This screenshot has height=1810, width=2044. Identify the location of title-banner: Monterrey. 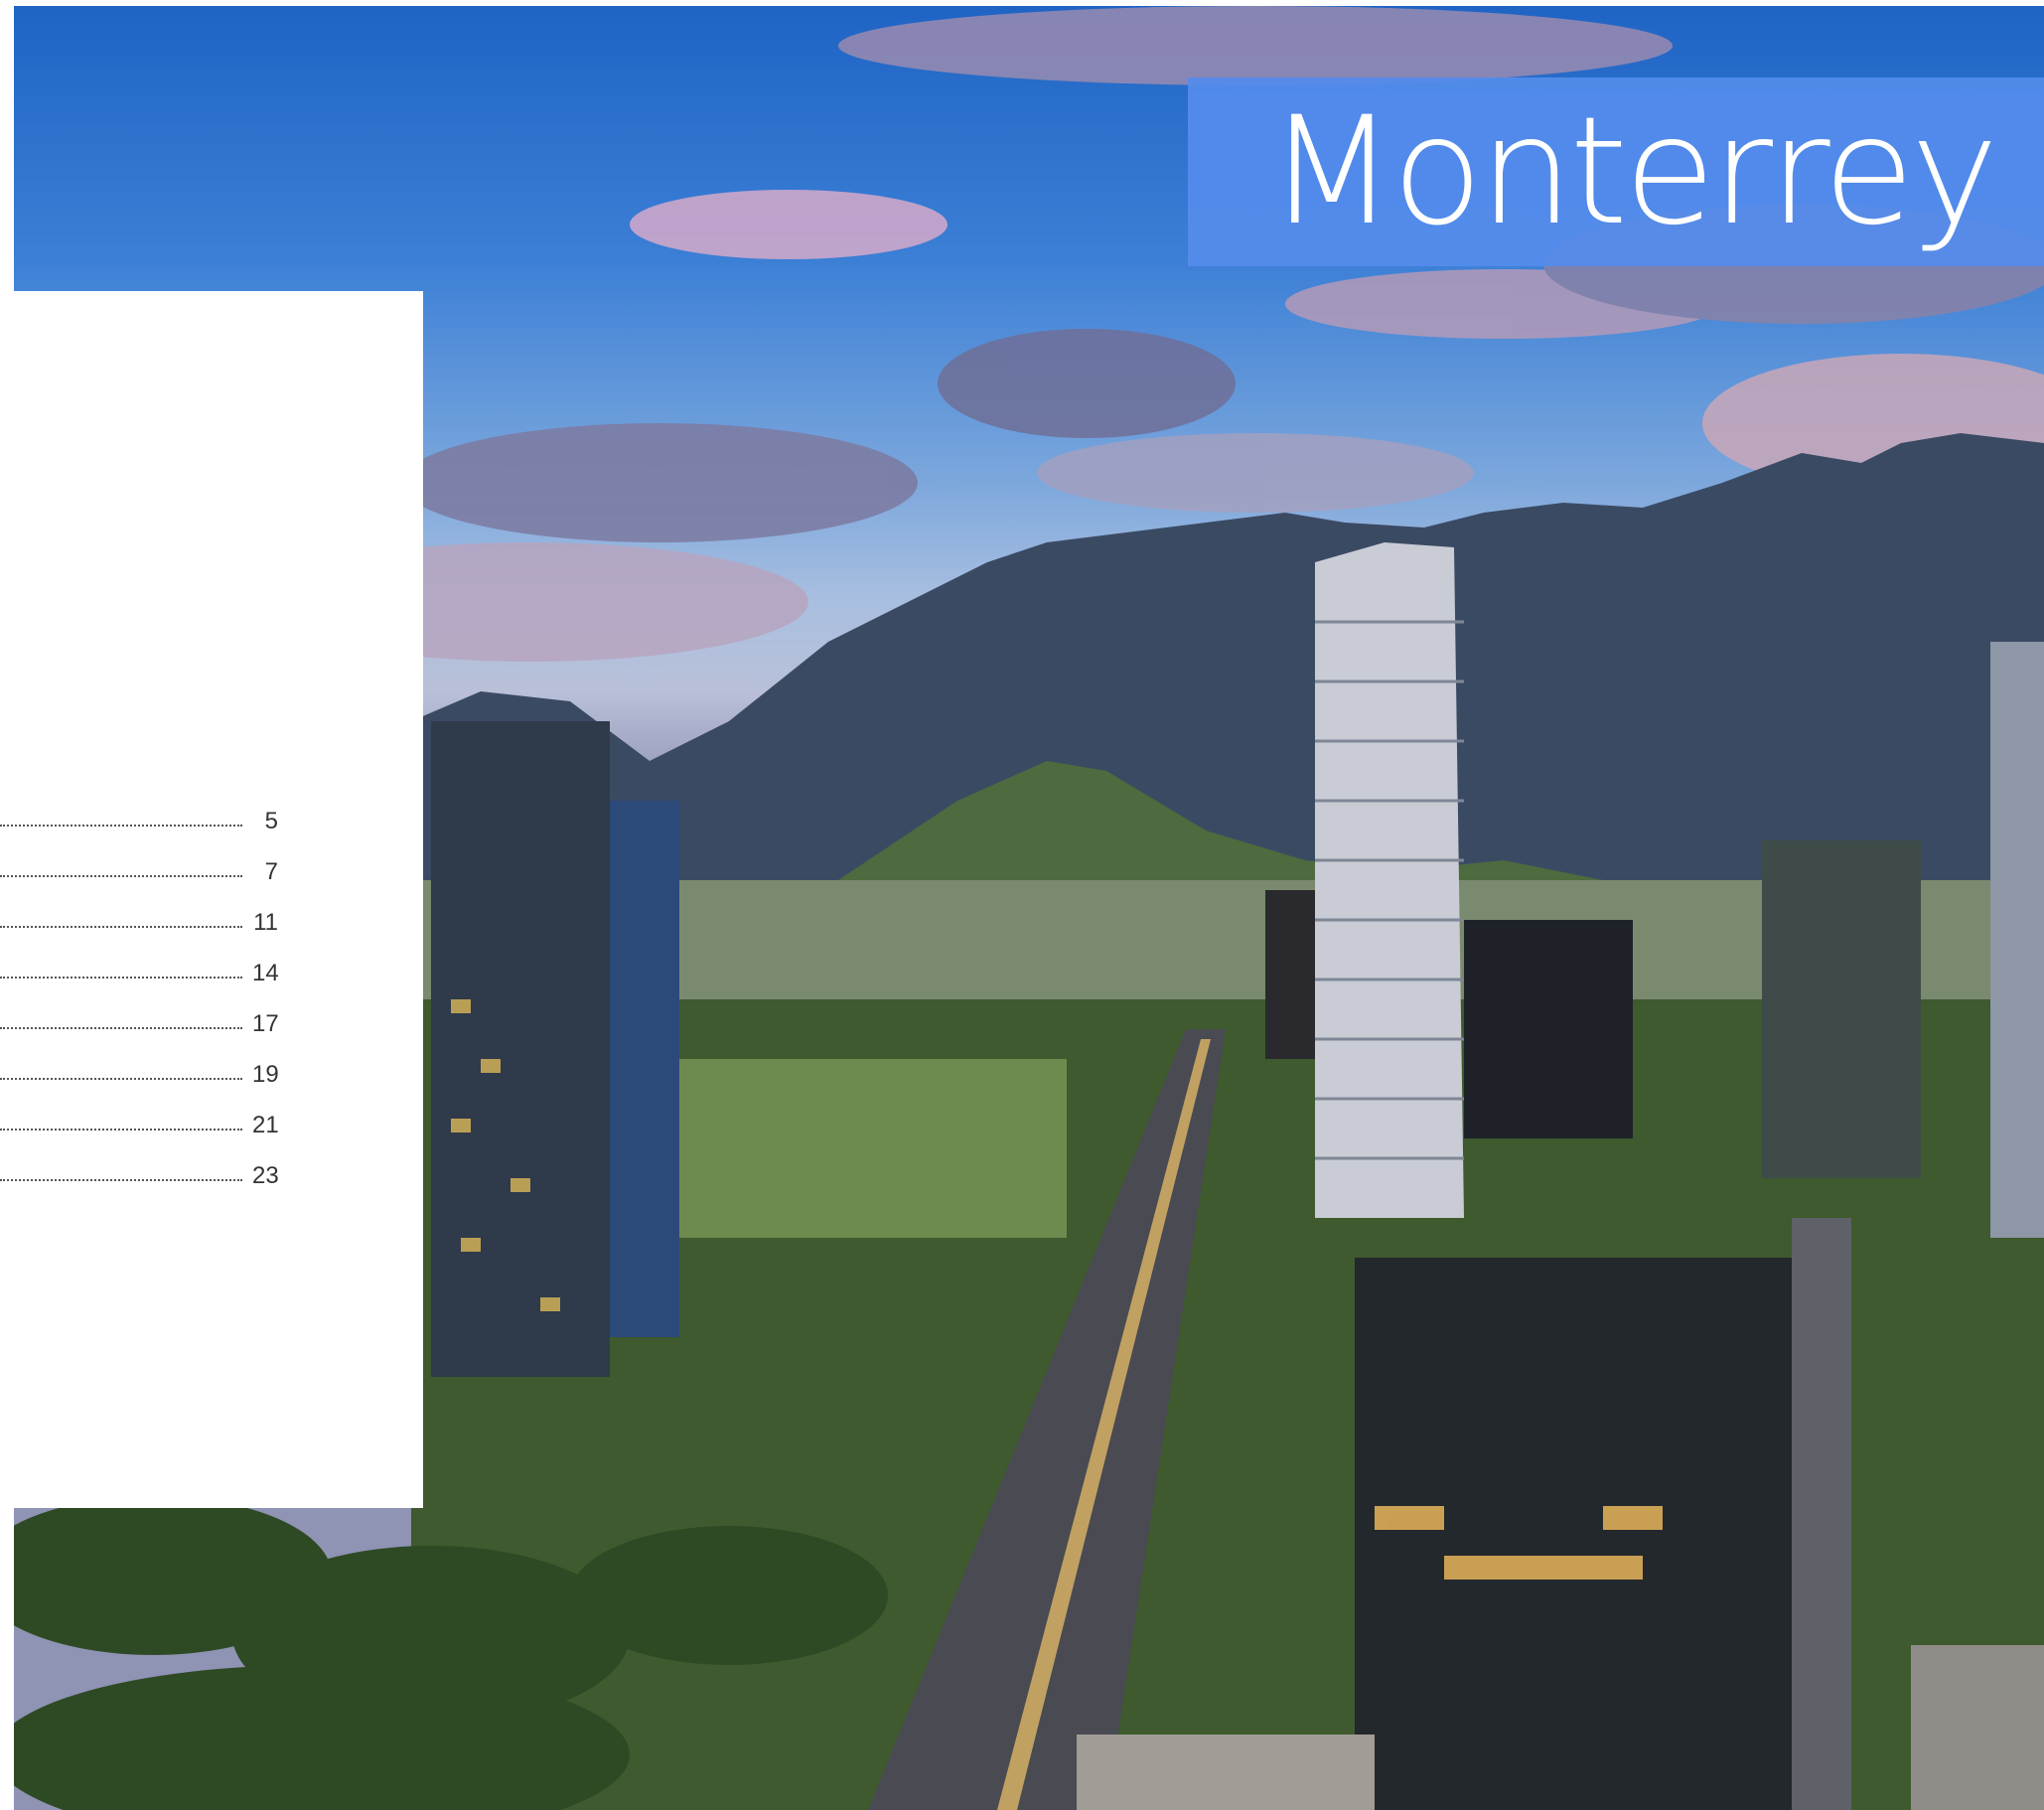
(1616, 171).